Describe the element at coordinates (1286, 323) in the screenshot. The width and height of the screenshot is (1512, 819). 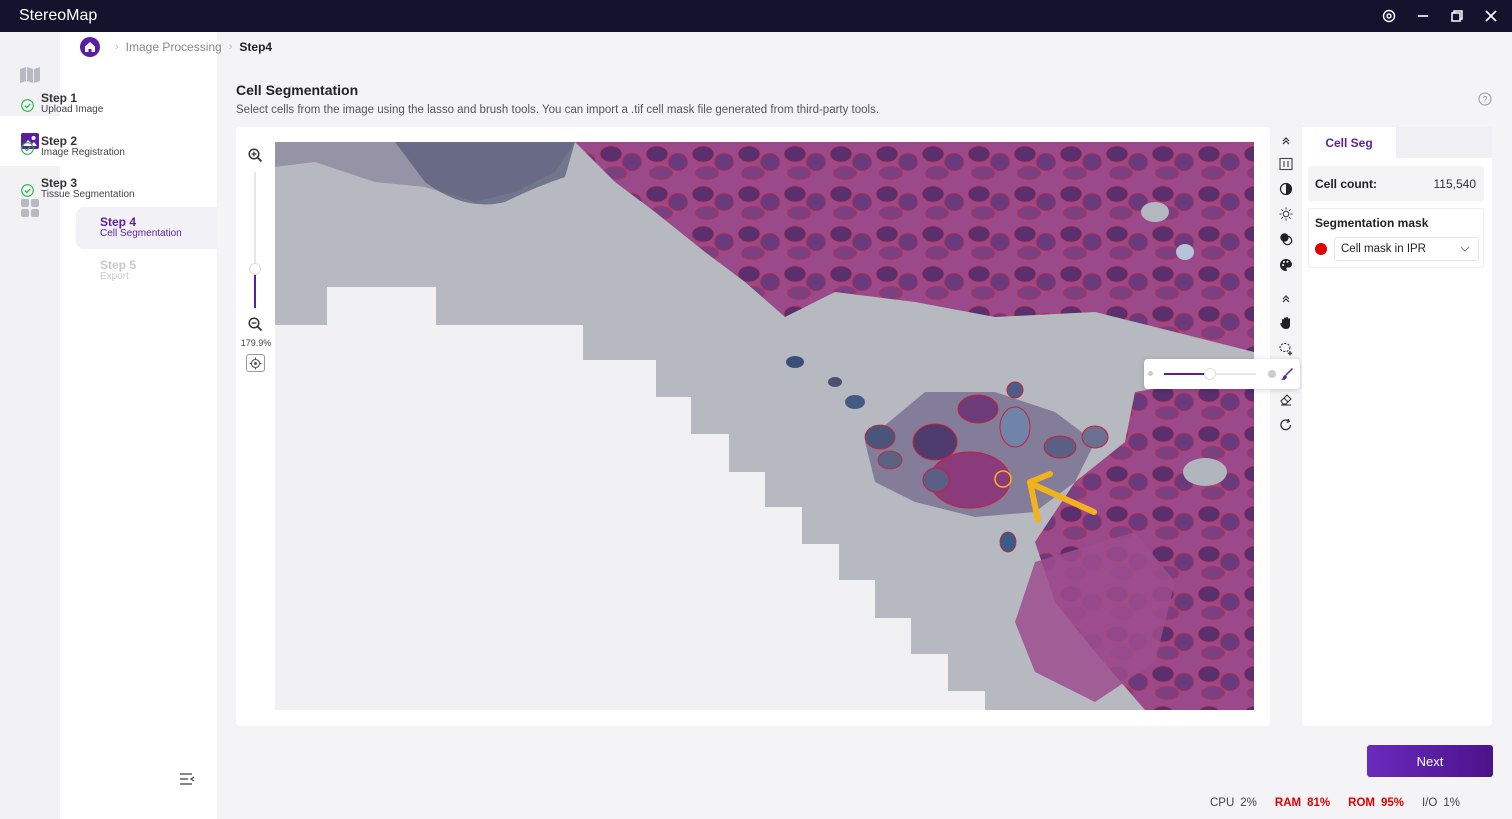
I see `hand-pan-icon` at that location.